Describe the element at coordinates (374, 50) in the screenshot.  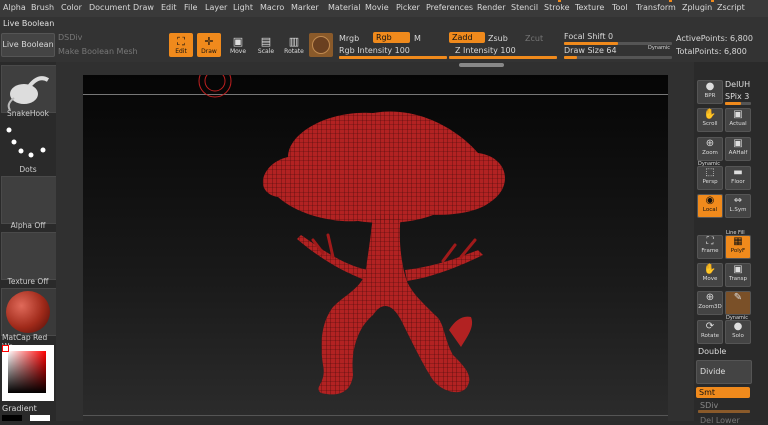
I see `rgb-intensity-label: Rgb Intensity 100` at that location.